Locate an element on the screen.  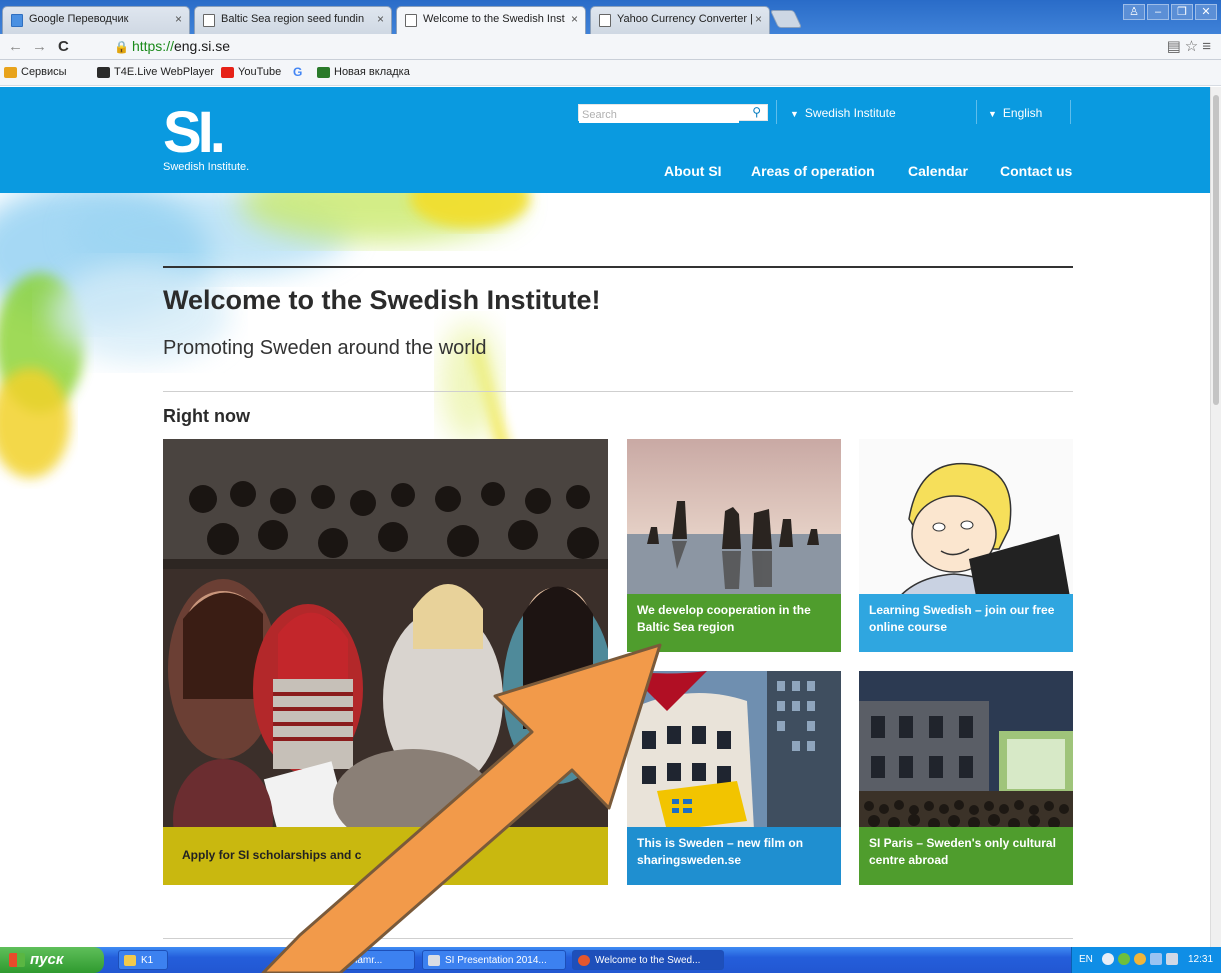
bookmark-t4e: T4E.Live WebPlayer is located at coordinates (155, 72).